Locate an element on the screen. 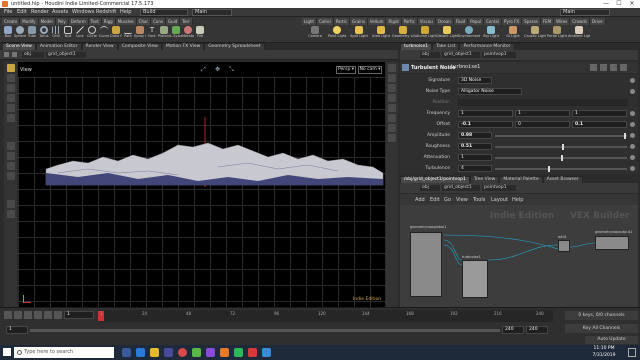 Image resolution: width=640 pixels, height=360 pixels. minimize-button: — is located at coordinates (606, 4).